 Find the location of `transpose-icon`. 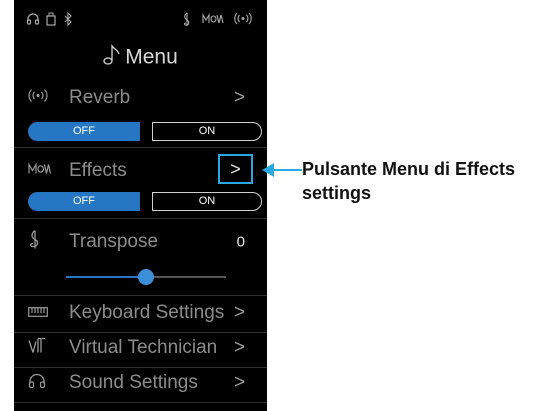

transpose-icon is located at coordinates (34, 242).